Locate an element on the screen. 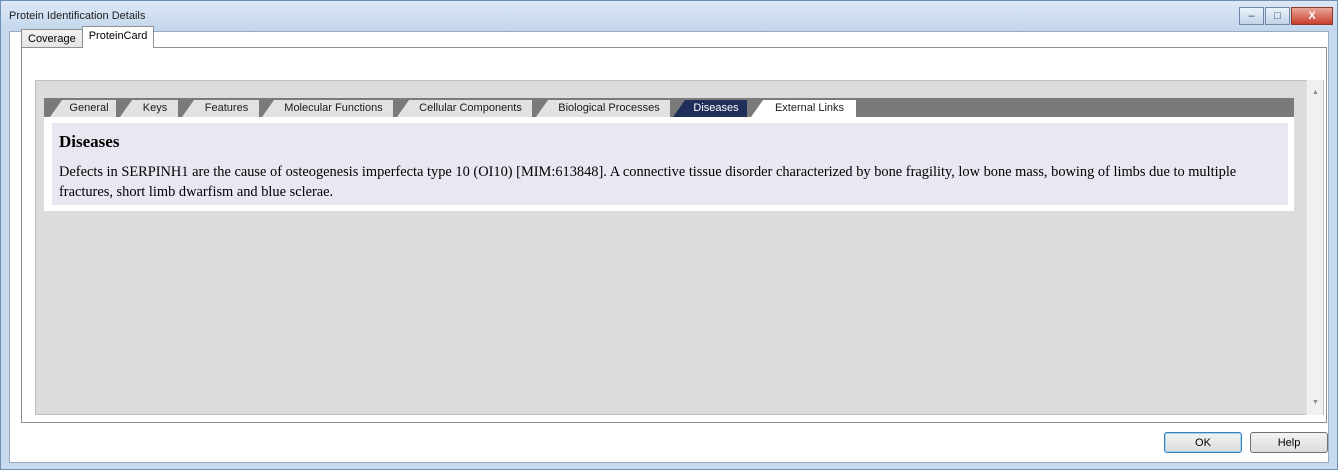 The image size is (1338, 470). tab-features: Features is located at coordinates (220, 108).